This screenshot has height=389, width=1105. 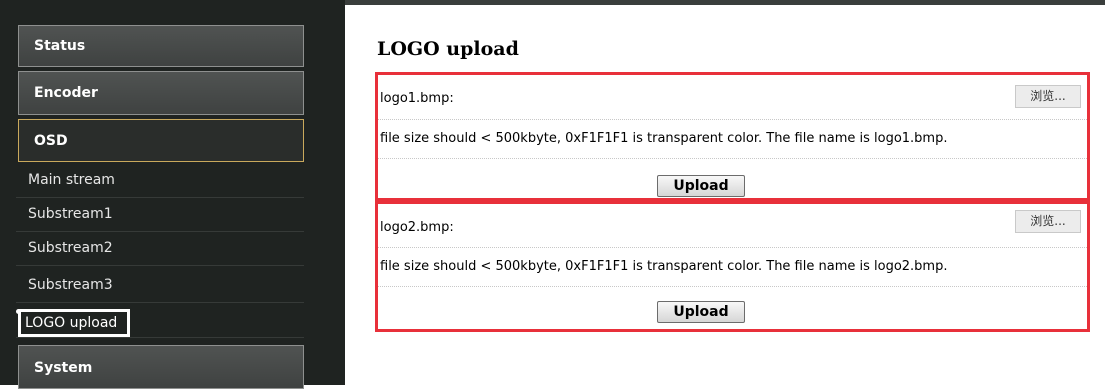 What do you see at coordinates (70, 214) in the screenshot?
I see `sidebar-item-label: Substream1` at bounding box center [70, 214].